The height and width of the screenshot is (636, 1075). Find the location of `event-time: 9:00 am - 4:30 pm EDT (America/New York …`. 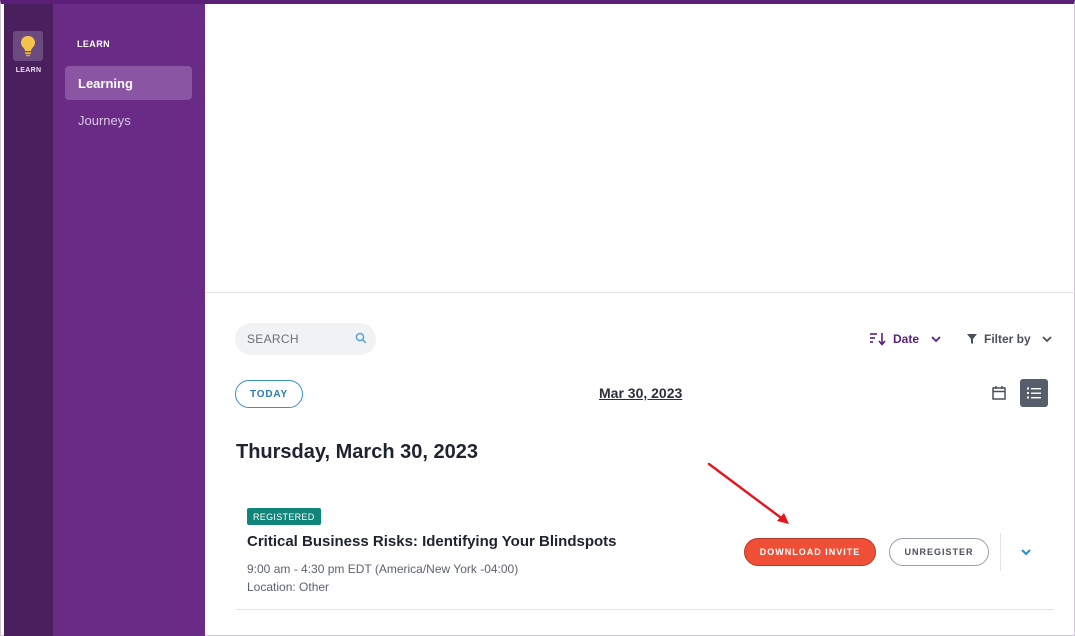

event-time: 9:00 am - 4:30 pm EDT (America/New York … is located at coordinates (383, 569).